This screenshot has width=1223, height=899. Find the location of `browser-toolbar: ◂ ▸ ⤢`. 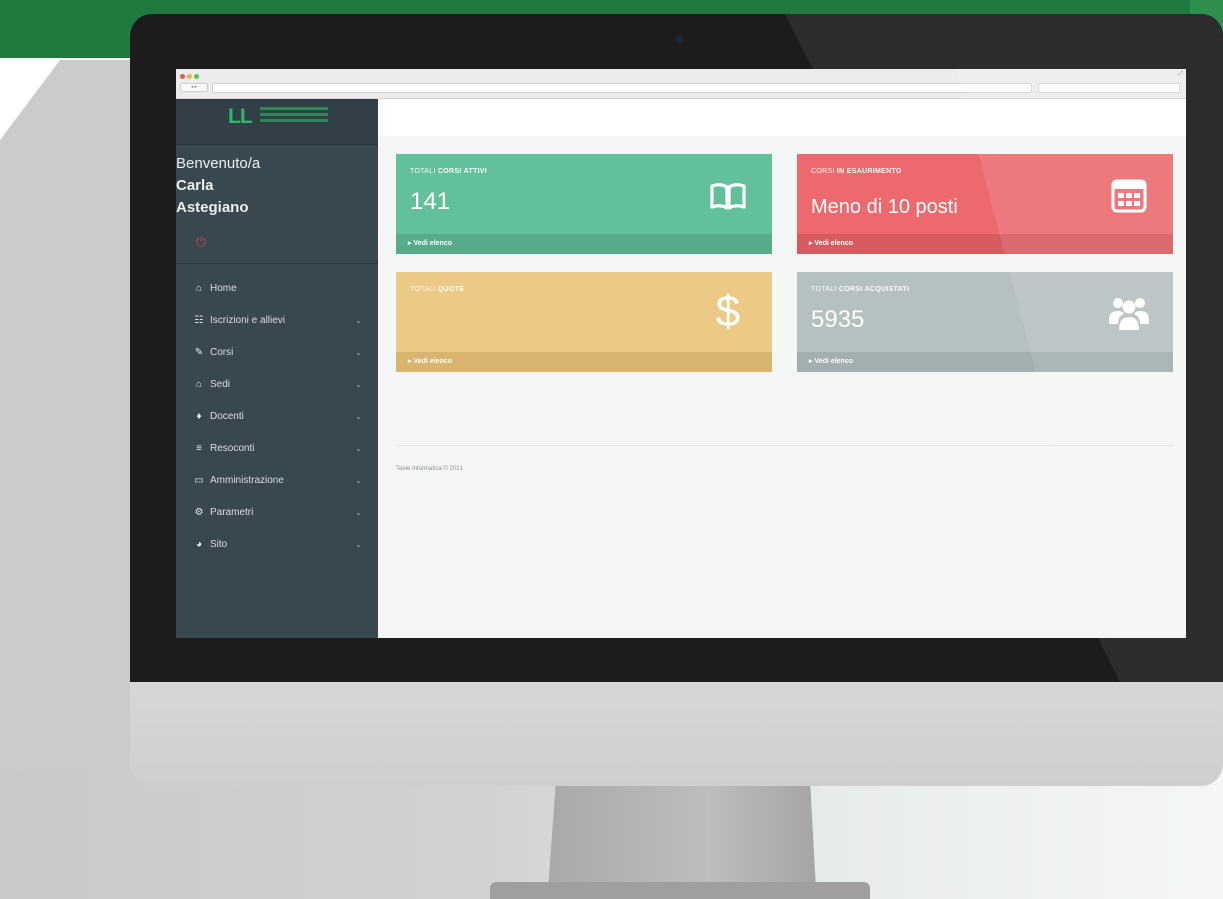

browser-toolbar: ◂ ▸ ⤢ is located at coordinates (681, 84).